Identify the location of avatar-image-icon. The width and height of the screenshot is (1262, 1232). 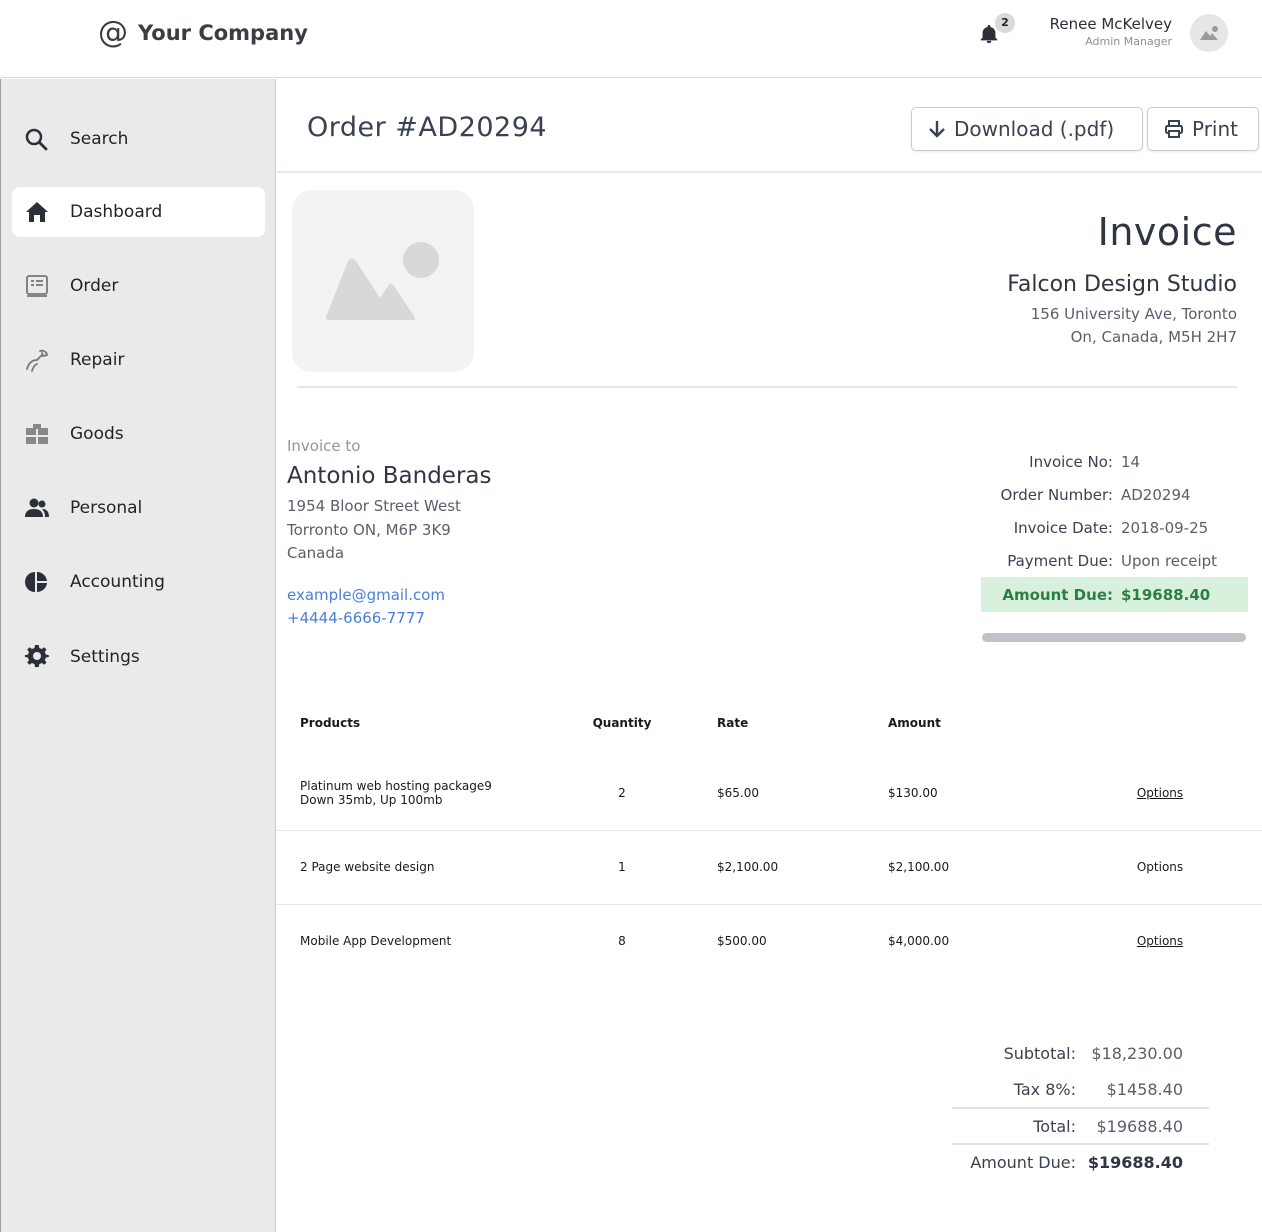
(1209, 33).